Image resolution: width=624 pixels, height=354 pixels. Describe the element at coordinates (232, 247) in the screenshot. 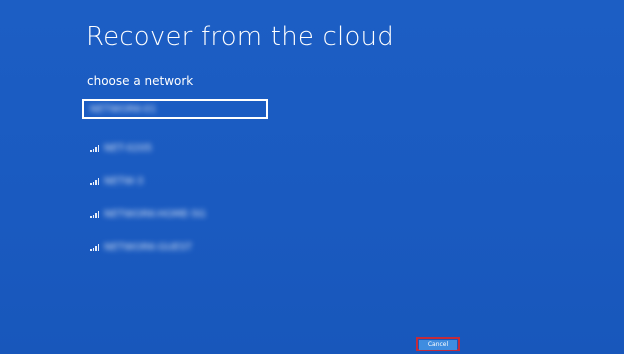

I see `network-item: NETWORK-GUEST` at that location.